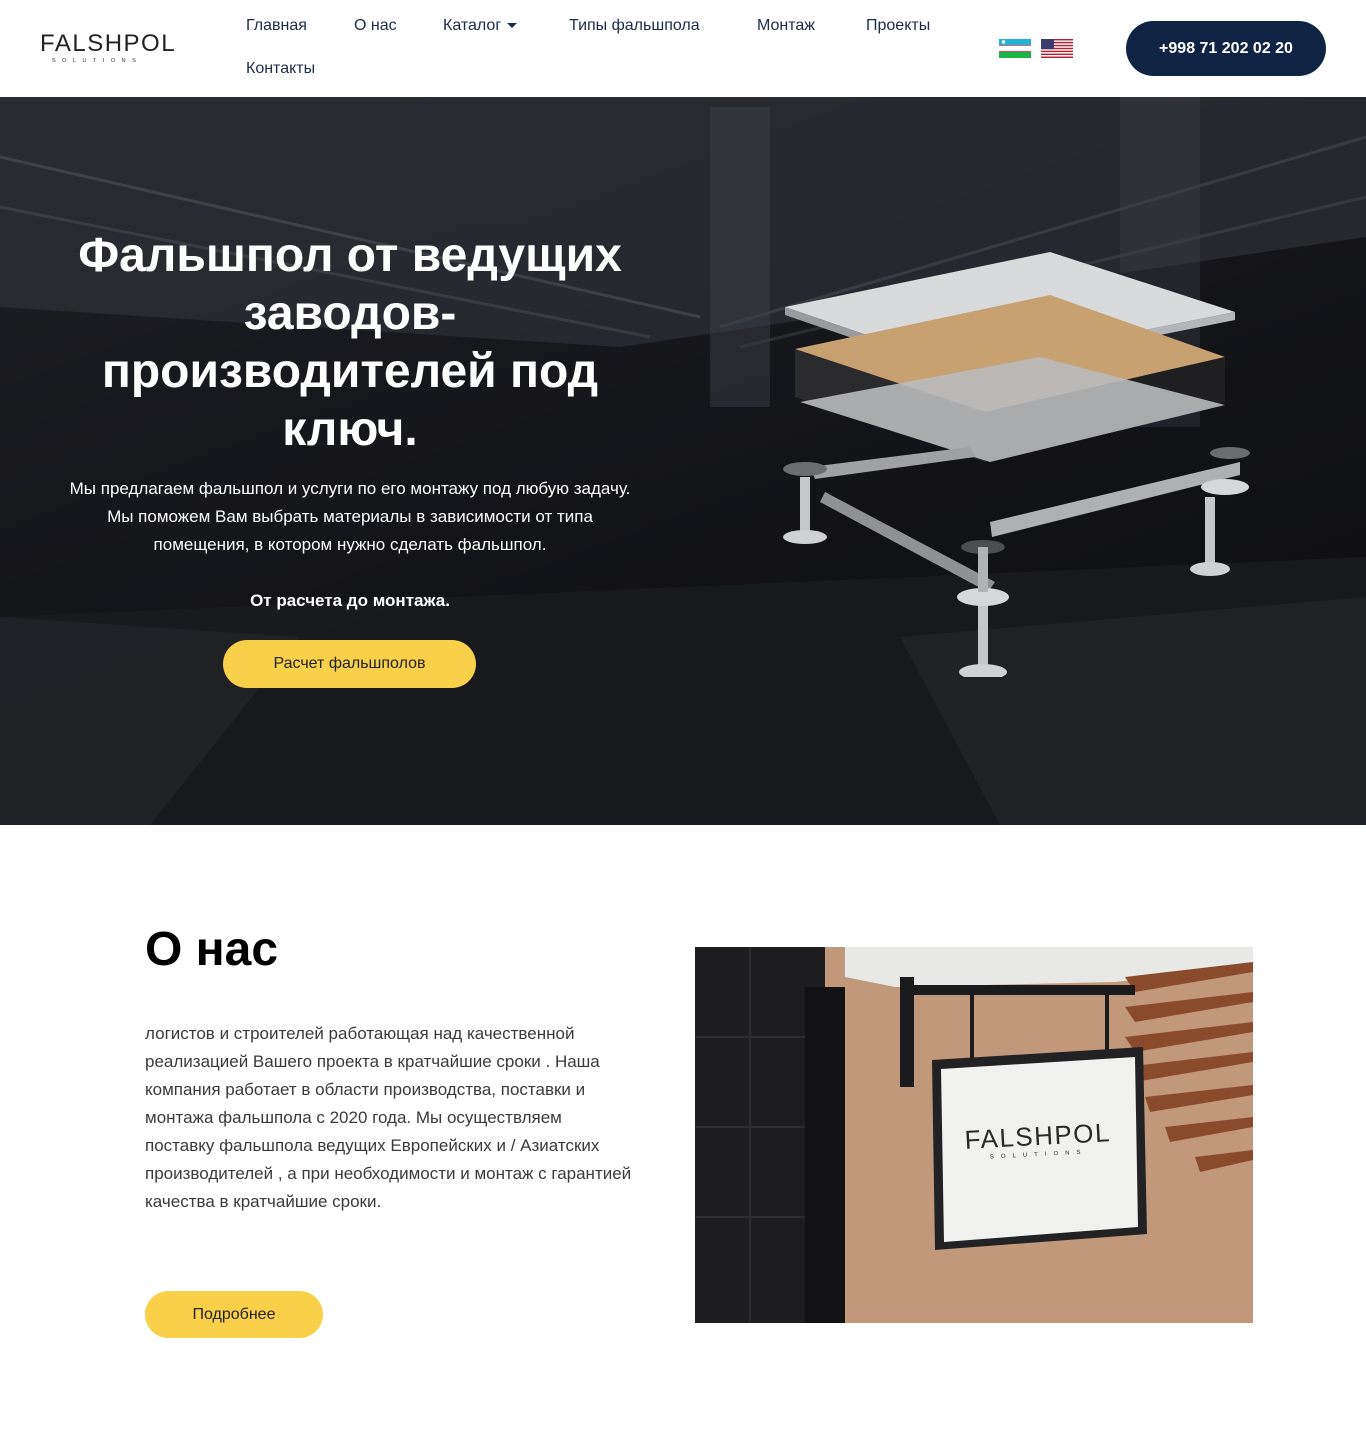 This screenshot has width=1366, height=1442. What do you see at coordinates (1226, 48) in the screenshot?
I see `phone-button: +998 71 202 02 20` at bounding box center [1226, 48].